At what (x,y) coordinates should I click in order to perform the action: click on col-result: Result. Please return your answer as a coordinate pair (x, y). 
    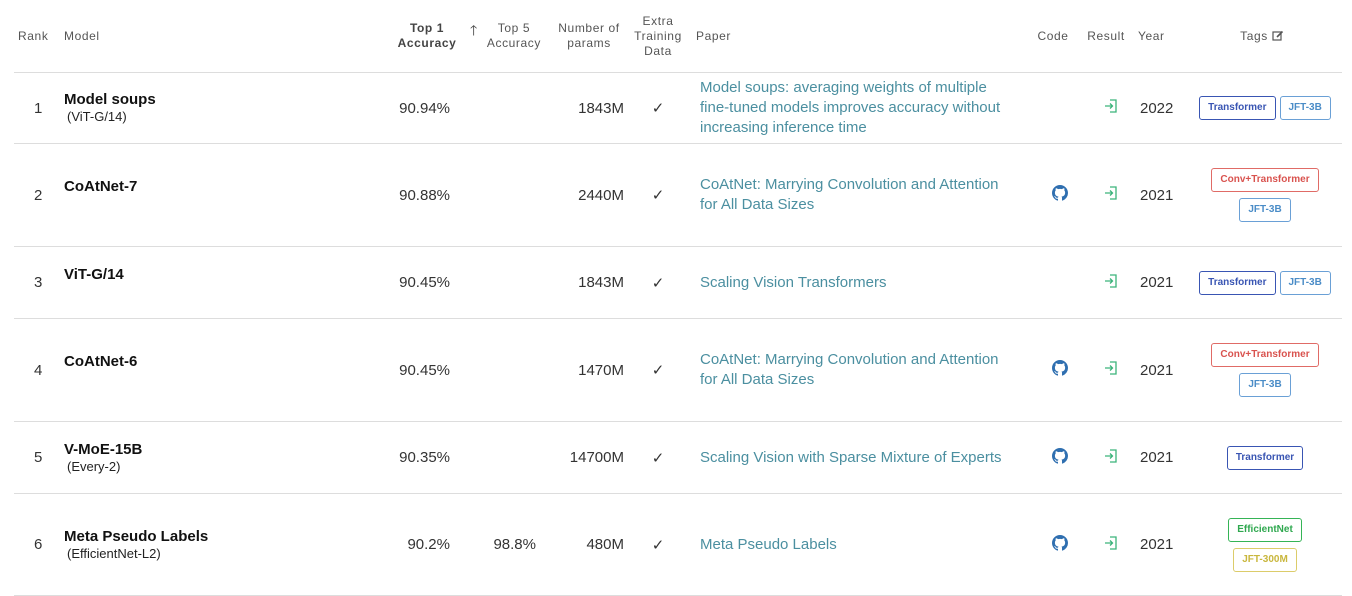
    Looking at the image, I should click on (1106, 36).